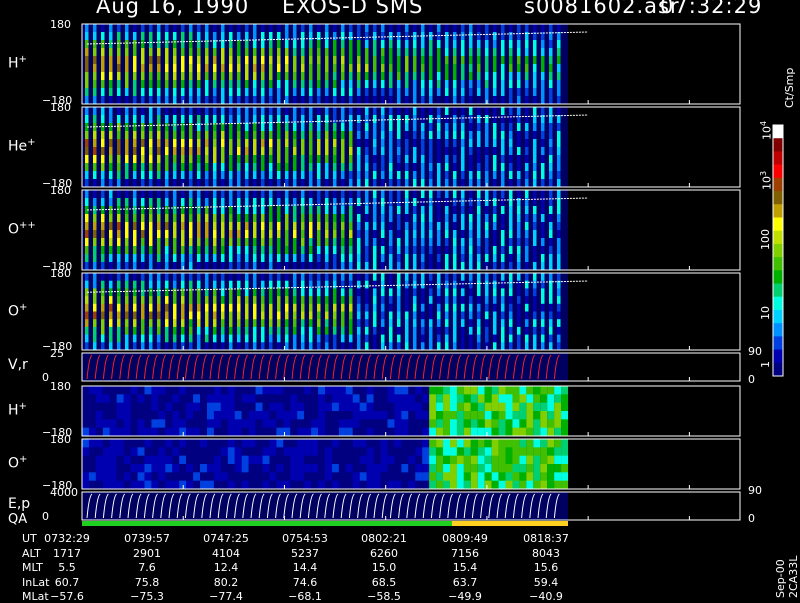 This screenshot has width=800, height=603. I want to click on ephem-cell: 75.8, so click(147, 582).